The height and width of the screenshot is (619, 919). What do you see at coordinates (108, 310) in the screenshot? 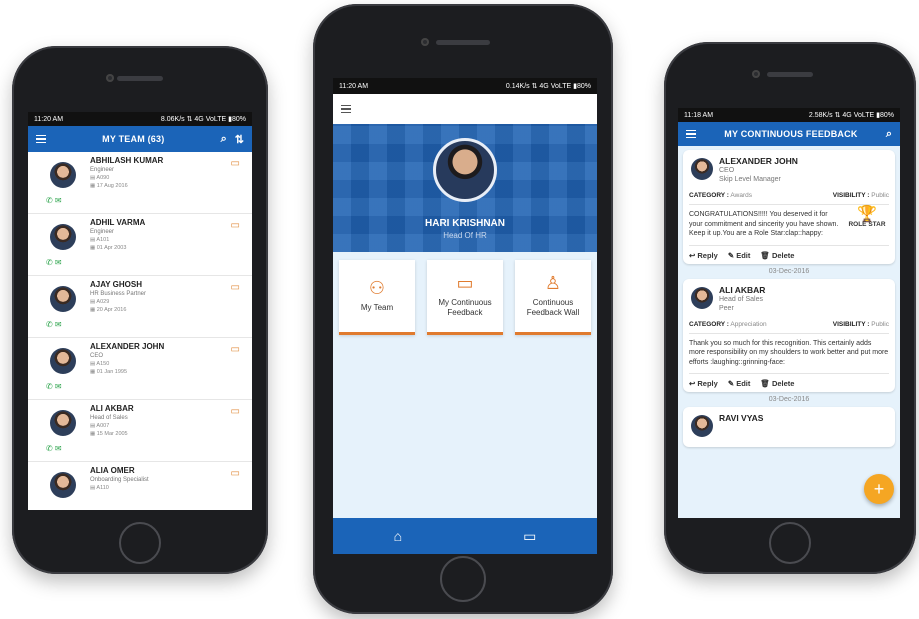
I see `member-date: ▦ 20 Apr 2016` at bounding box center [108, 310].